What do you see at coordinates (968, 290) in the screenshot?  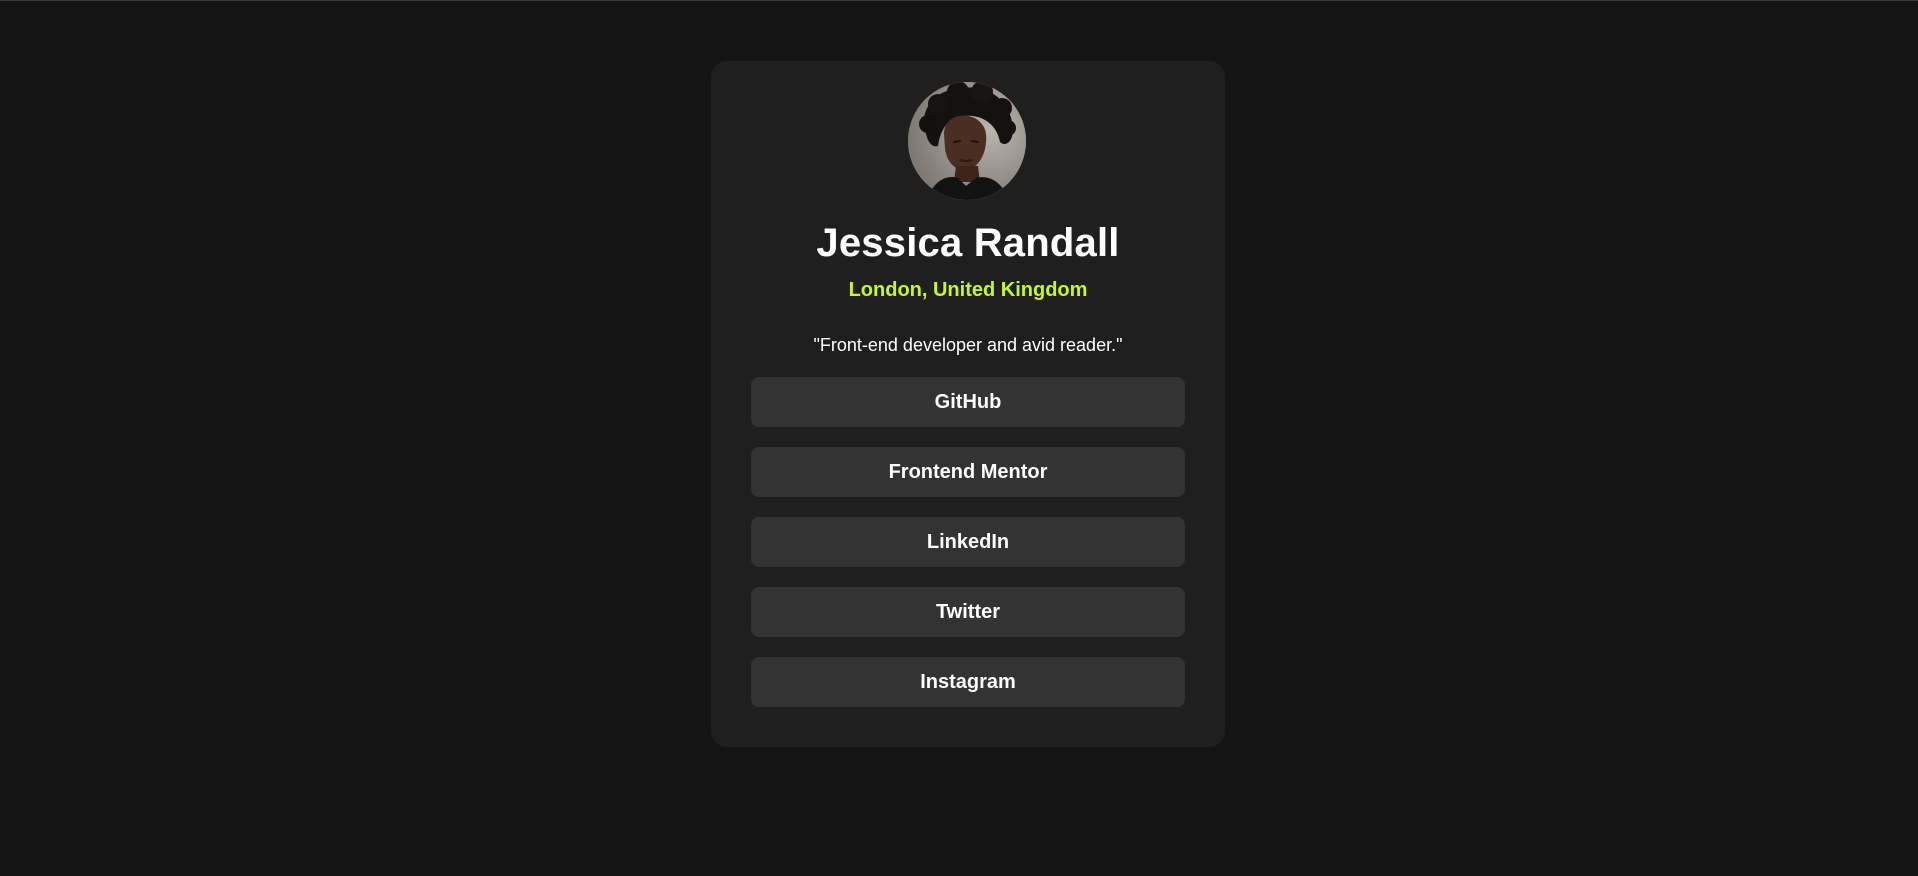 I see `profile-location: London, United Kingdom` at bounding box center [968, 290].